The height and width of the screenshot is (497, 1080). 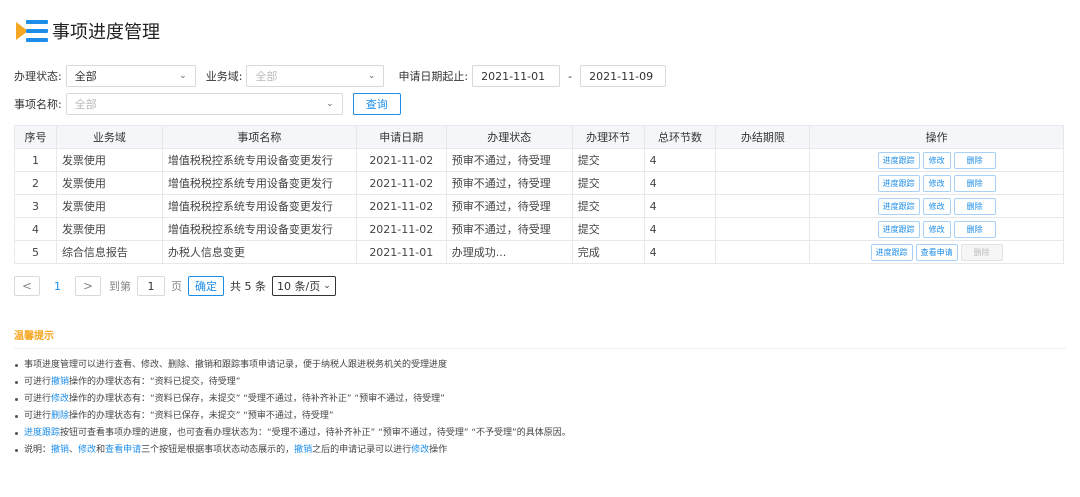 I want to click on col-header: 操作, so click(x=936, y=137).